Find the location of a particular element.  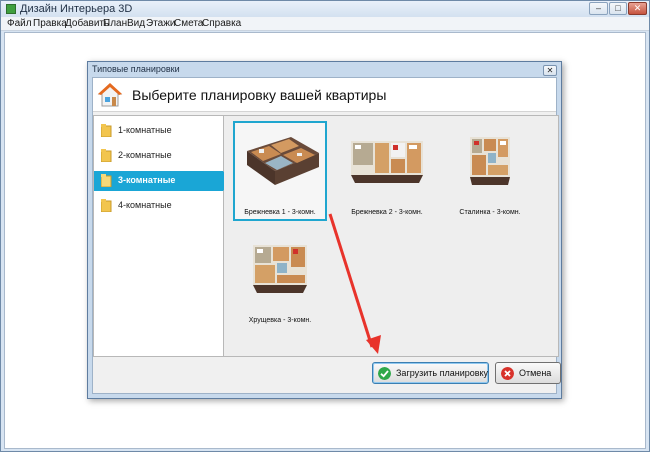

minimize-button: – is located at coordinates (598, 8).